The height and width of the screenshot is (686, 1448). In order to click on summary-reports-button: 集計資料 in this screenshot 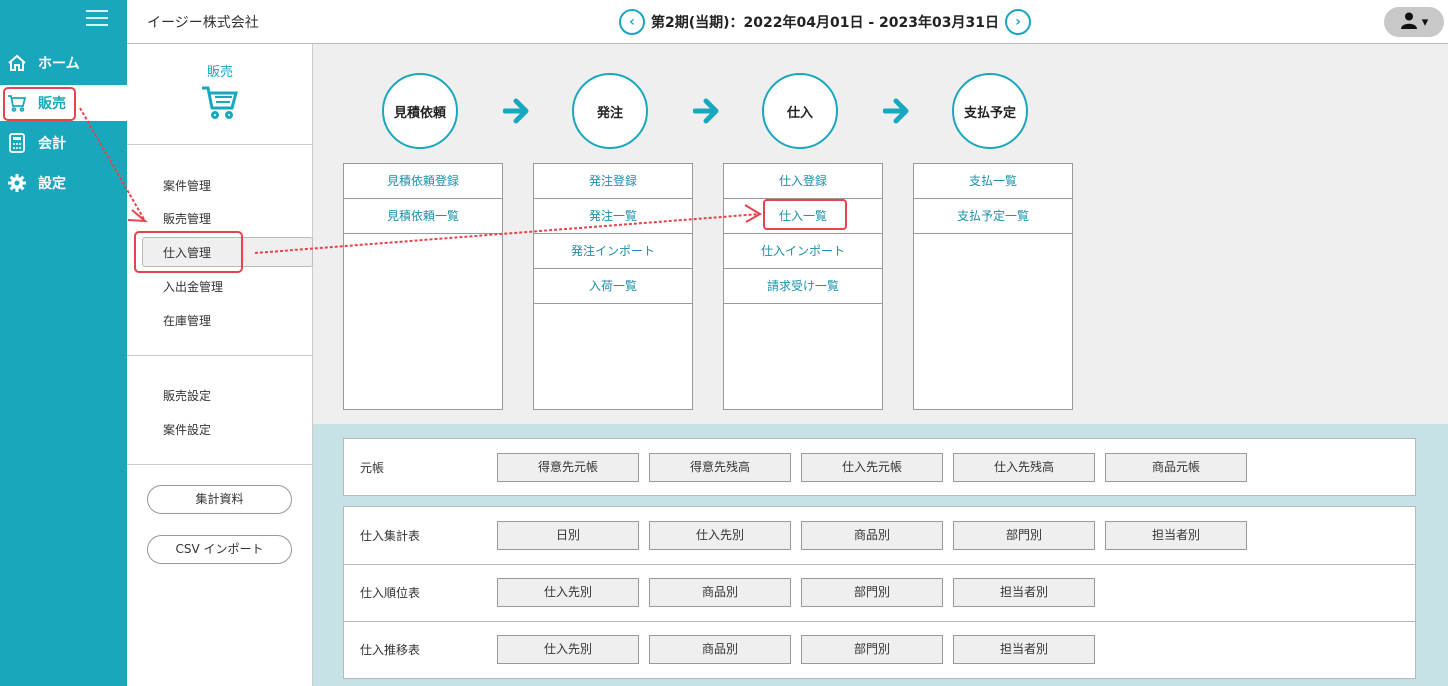, I will do `click(219, 499)`.